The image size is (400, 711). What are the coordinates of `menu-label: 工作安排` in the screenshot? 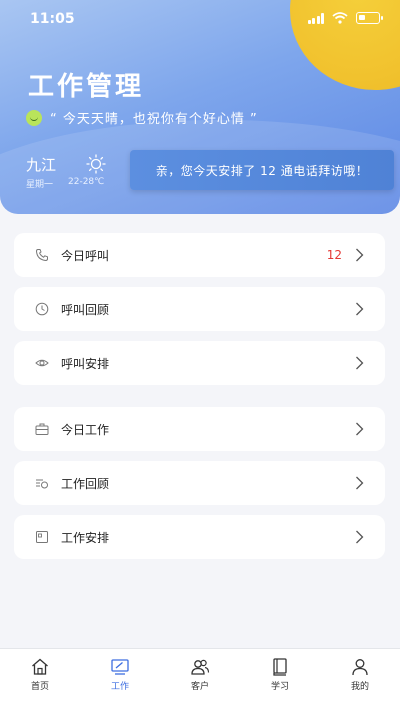 It's located at (85, 537).